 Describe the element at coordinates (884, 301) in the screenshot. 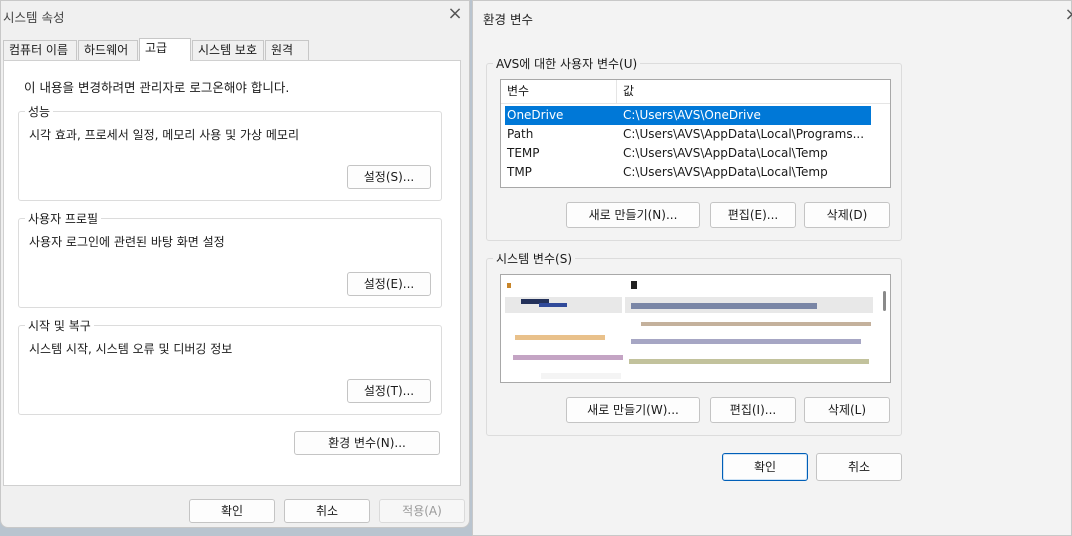

I see `system-variables-scrollbar-thumb` at that location.